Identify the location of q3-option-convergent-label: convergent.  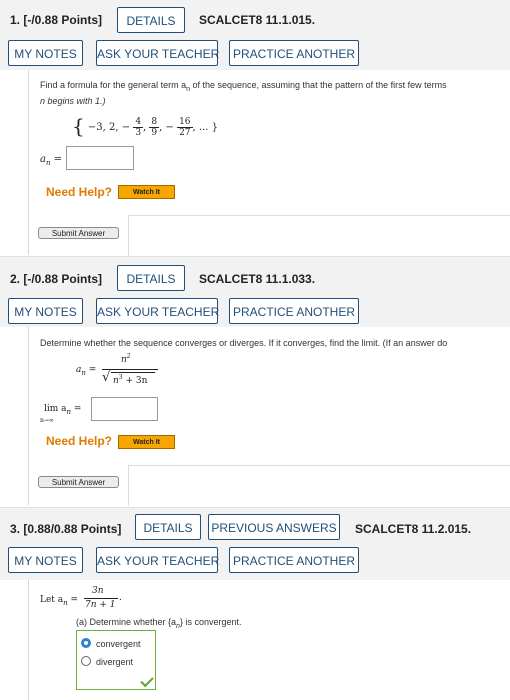
(118, 644).